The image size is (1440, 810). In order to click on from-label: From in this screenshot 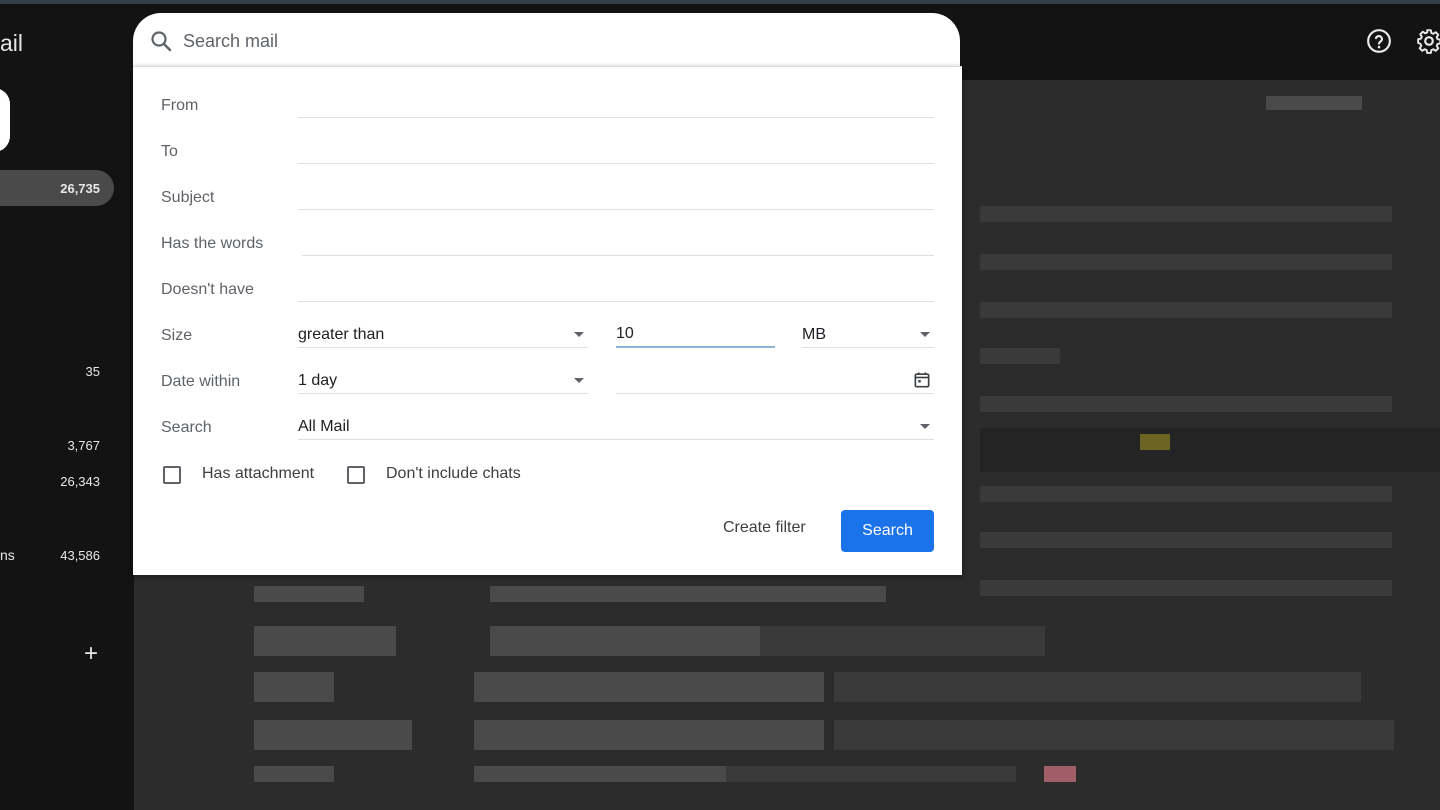, I will do `click(180, 105)`.